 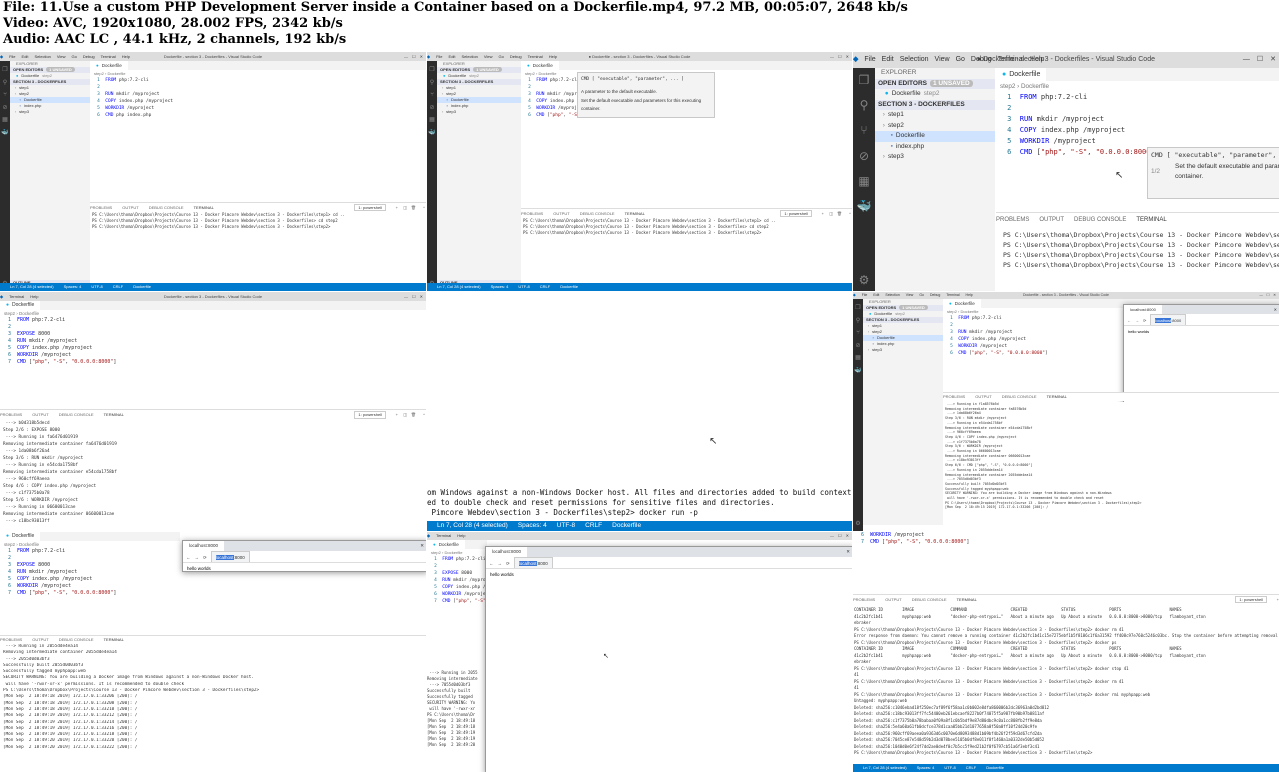 I want to click on menu-item-file: File, so click(x=865, y=295).